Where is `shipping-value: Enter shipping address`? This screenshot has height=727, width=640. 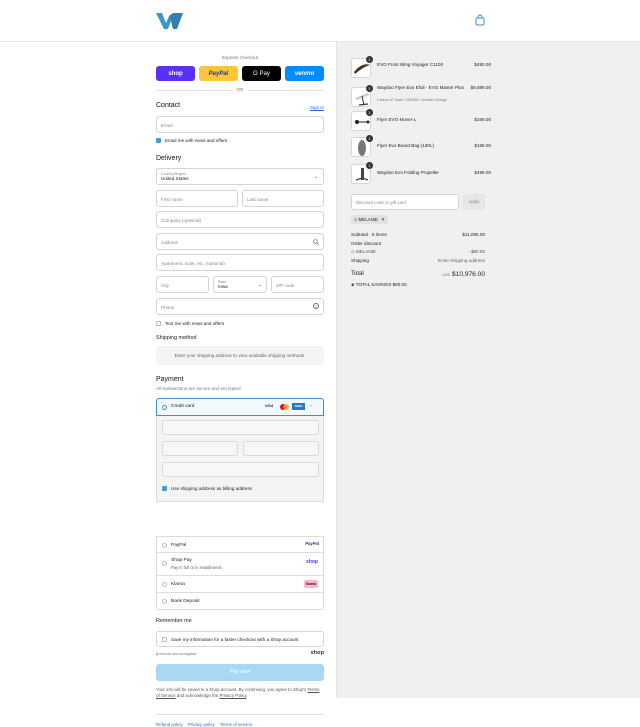 shipping-value: Enter shipping address is located at coordinates (461, 260).